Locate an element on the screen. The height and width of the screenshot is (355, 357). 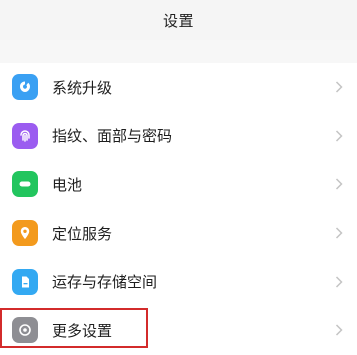
settings-item-fingerprint-face-password: 指纹、面部与密码 is located at coordinates (178, 136).